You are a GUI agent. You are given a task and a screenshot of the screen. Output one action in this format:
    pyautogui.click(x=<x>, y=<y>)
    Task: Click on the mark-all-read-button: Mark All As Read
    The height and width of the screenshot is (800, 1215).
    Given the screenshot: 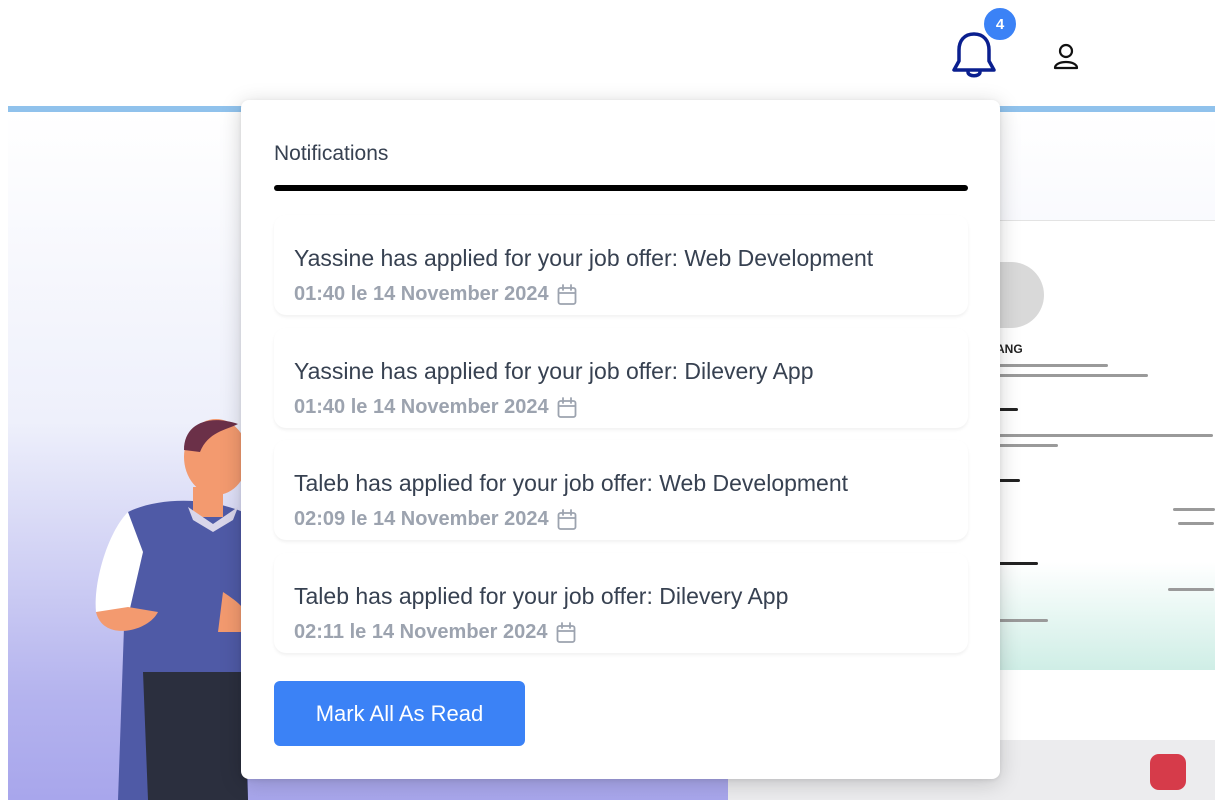 What is the action you would take?
    pyautogui.click(x=399, y=713)
    